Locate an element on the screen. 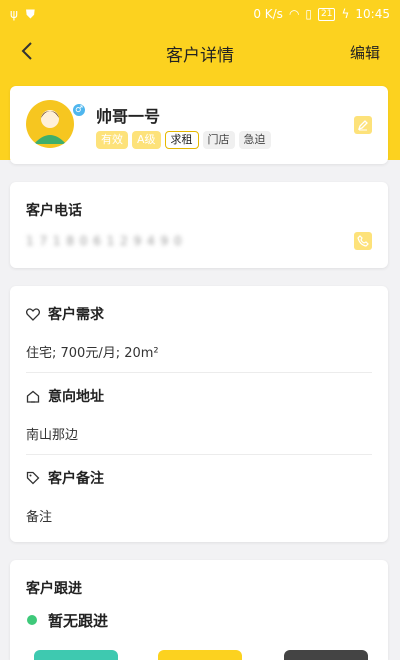  usb-icon: ψ is located at coordinates (14, 14).